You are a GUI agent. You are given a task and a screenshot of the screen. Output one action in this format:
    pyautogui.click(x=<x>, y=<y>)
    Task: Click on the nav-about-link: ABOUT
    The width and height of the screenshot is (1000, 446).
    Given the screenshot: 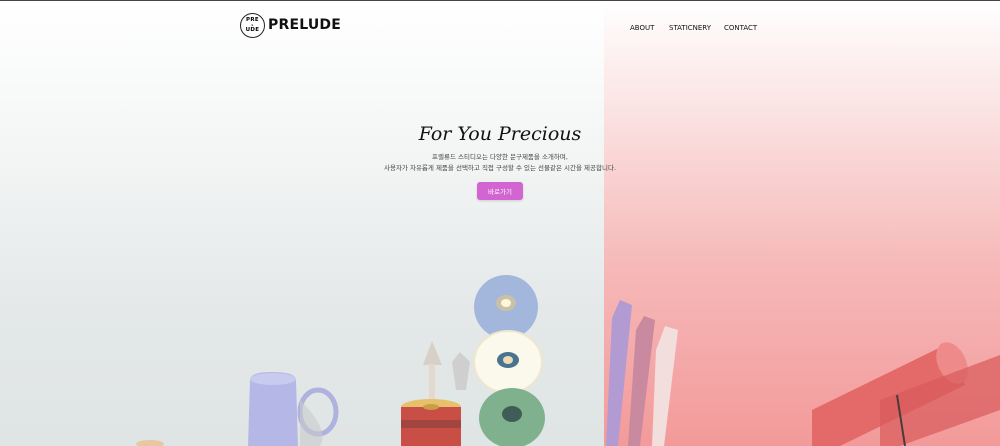 What is the action you would take?
    pyautogui.click(x=642, y=28)
    